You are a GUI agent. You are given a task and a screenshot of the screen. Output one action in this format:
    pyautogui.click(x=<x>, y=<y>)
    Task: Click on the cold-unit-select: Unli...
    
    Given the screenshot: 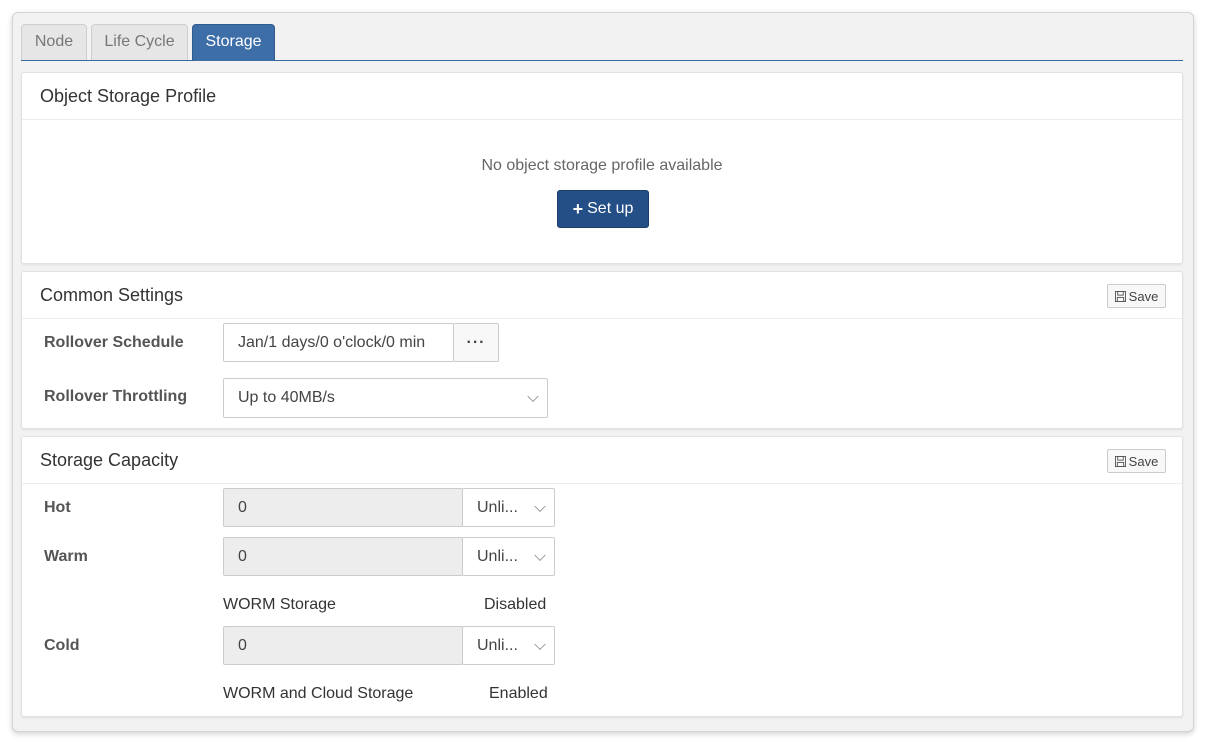 What is the action you would take?
    pyautogui.click(x=508, y=645)
    